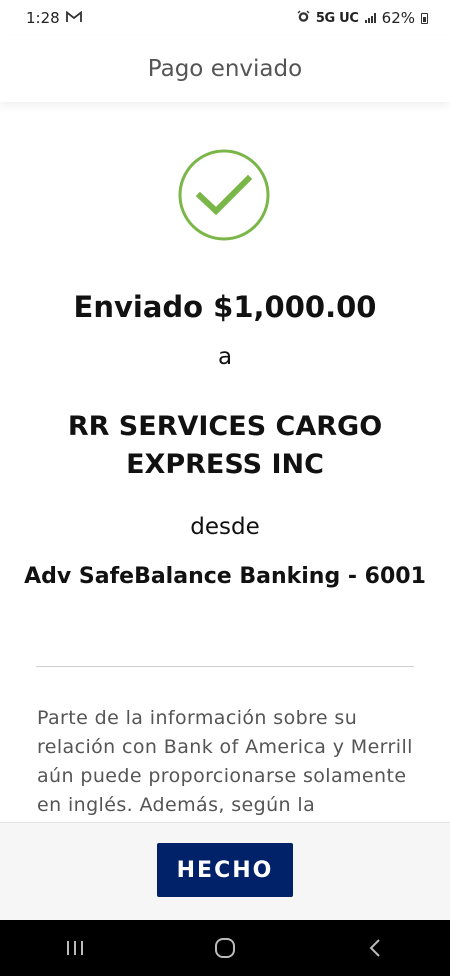 This screenshot has height=976, width=450. I want to click on status-right: 5G UC 62%, so click(362, 18).